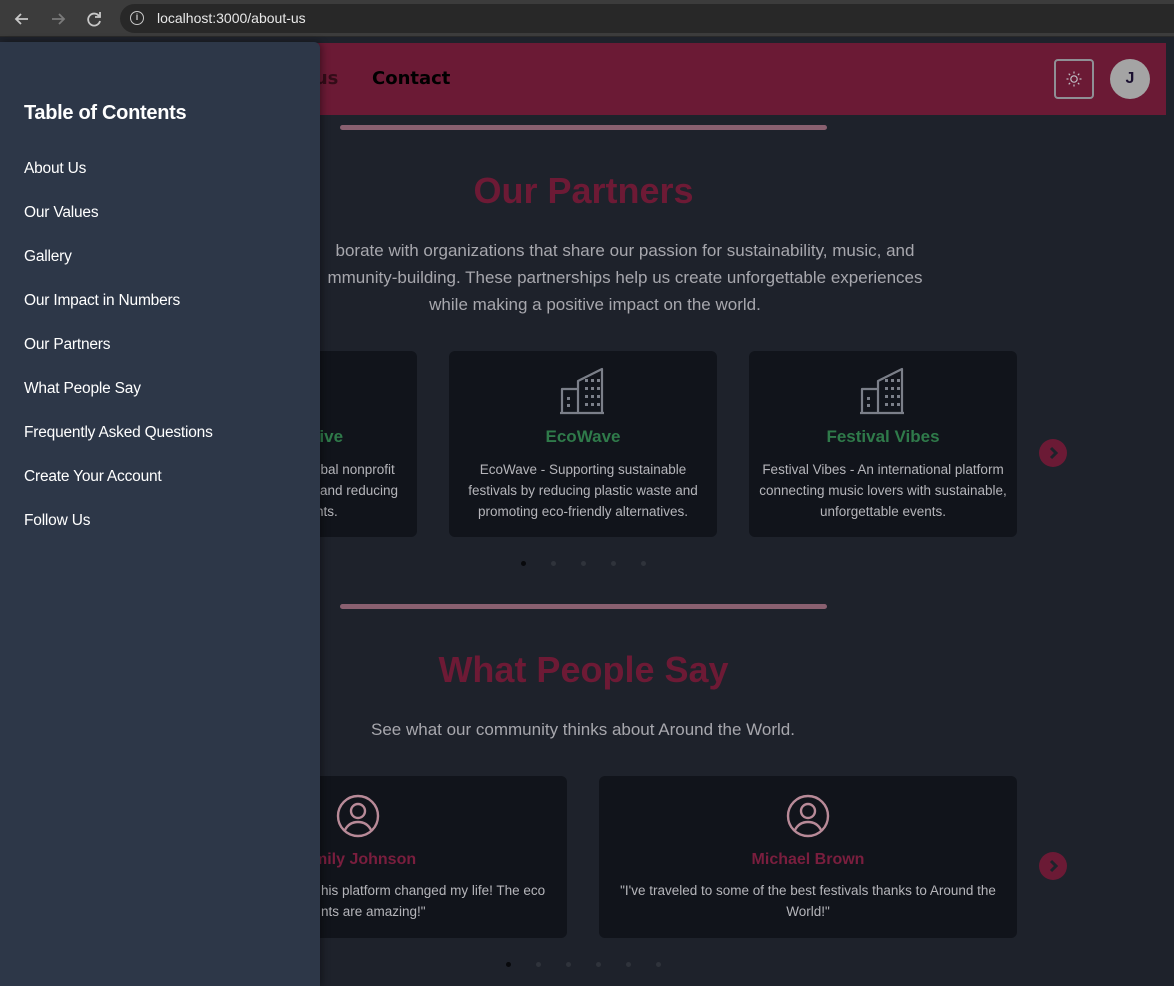  Describe the element at coordinates (583, 469) in the screenshot. I see `partner-card-description-line: EcoWave - Supporting sustainable` at that location.